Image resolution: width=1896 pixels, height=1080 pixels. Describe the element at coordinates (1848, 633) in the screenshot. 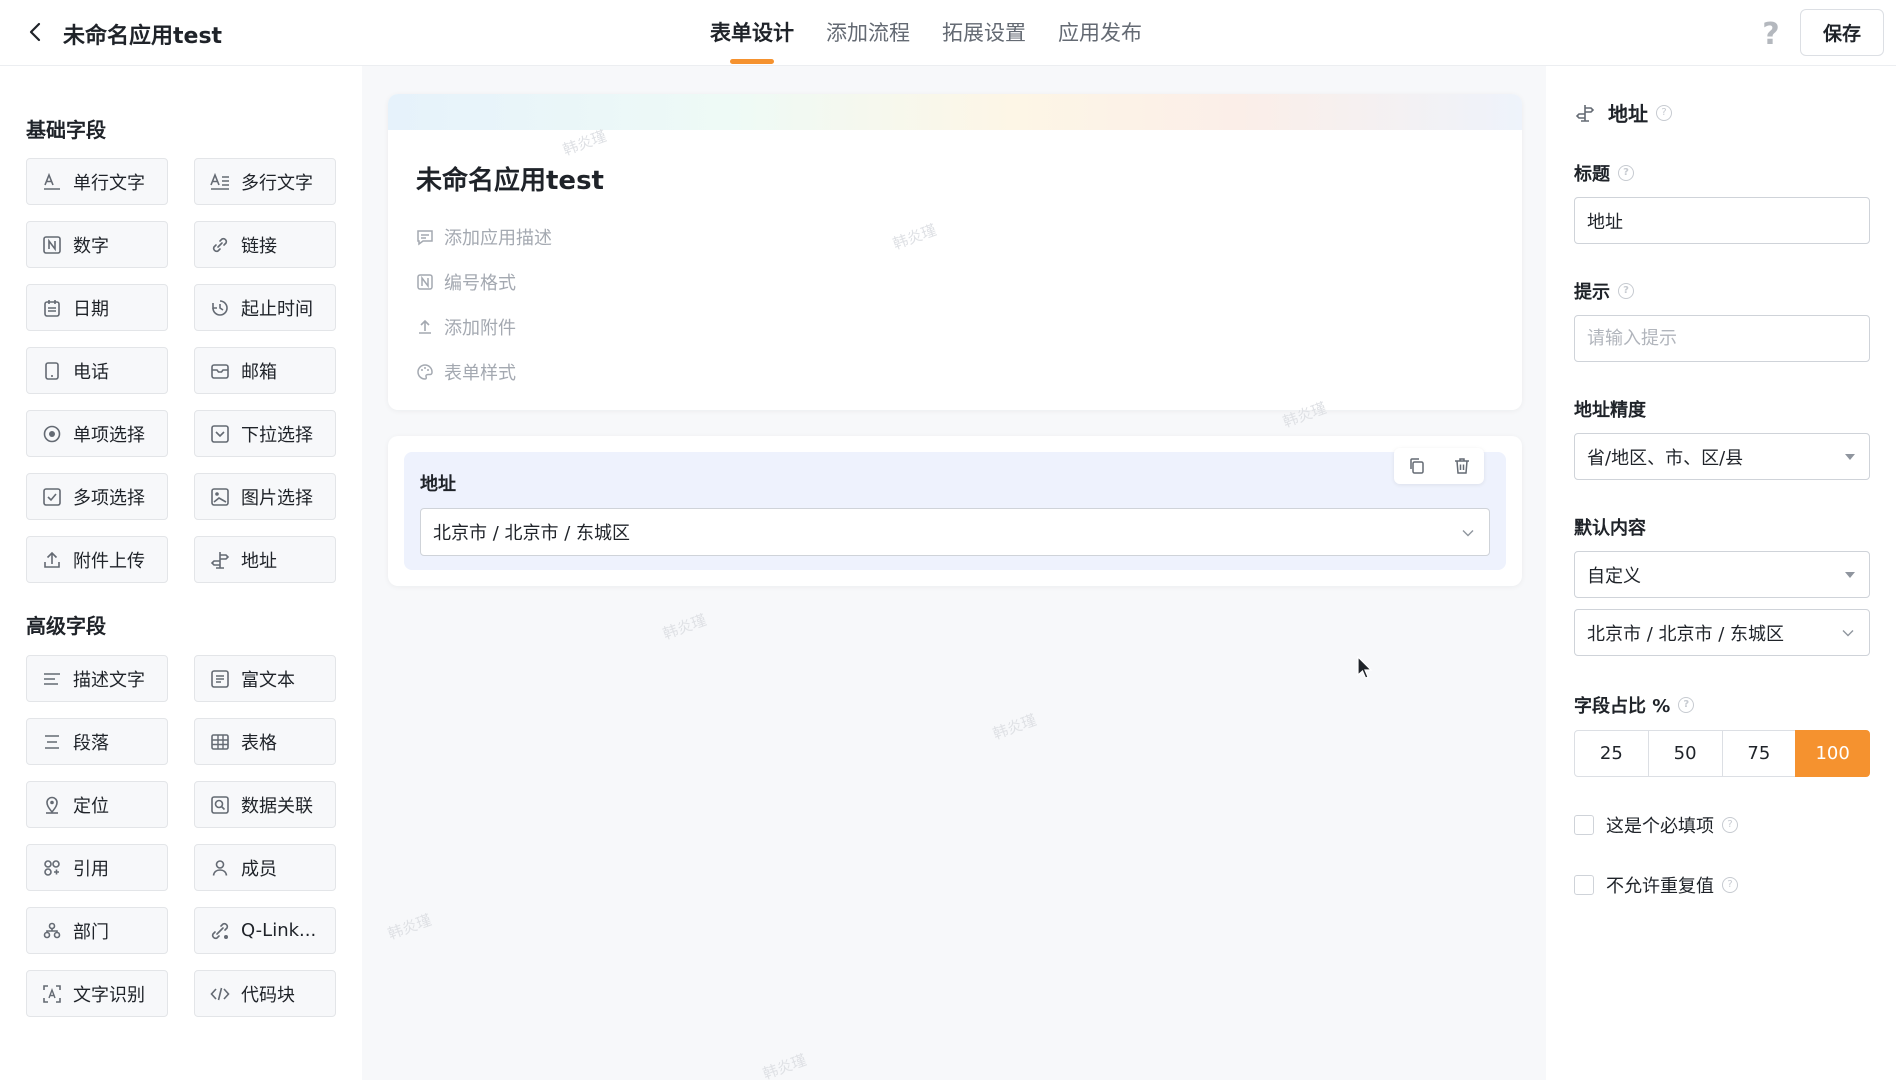

I see `chevron-down-icon` at that location.